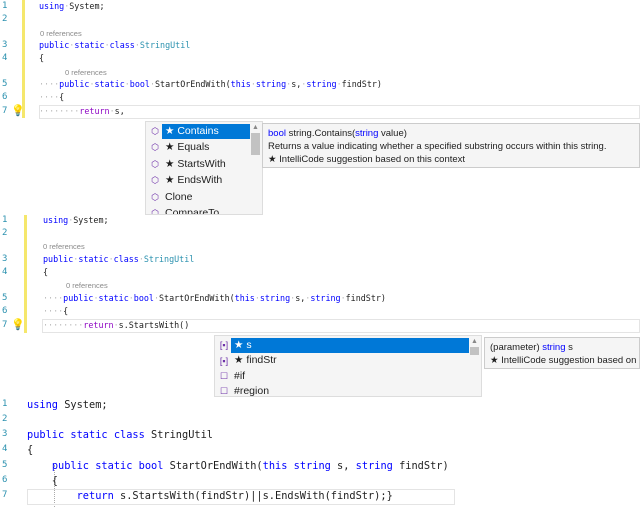  What do you see at coordinates (5, 84) in the screenshot?
I see `line-number: 5` at bounding box center [5, 84].